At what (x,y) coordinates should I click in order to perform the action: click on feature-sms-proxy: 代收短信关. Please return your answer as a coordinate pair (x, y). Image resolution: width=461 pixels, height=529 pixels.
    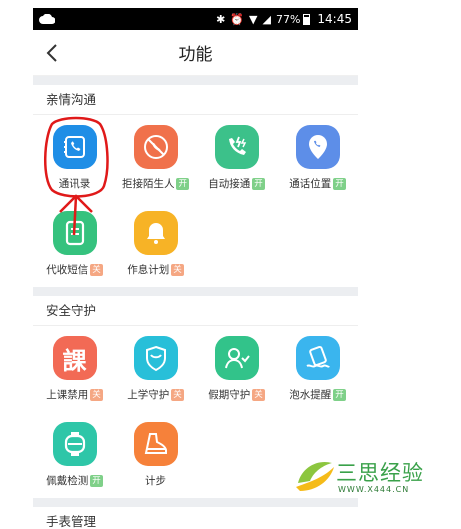
    Looking at the image, I should click on (74, 244).